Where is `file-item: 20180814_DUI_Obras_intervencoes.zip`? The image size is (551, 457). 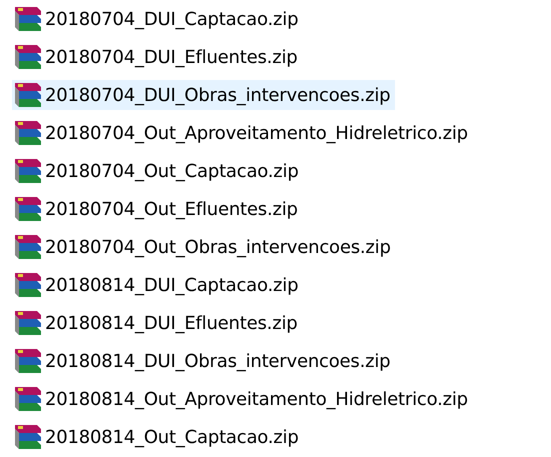
file-item: 20180814_DUI_Obras_intervencoes.zip is located at coordinates (204, 361).